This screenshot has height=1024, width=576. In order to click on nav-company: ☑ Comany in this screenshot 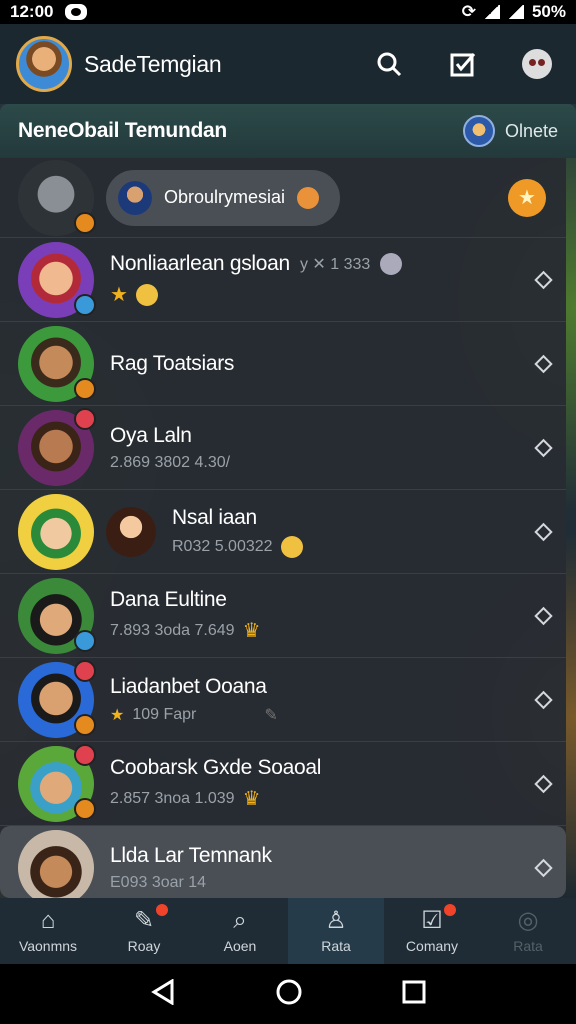, I will do `click(432, 931)`.